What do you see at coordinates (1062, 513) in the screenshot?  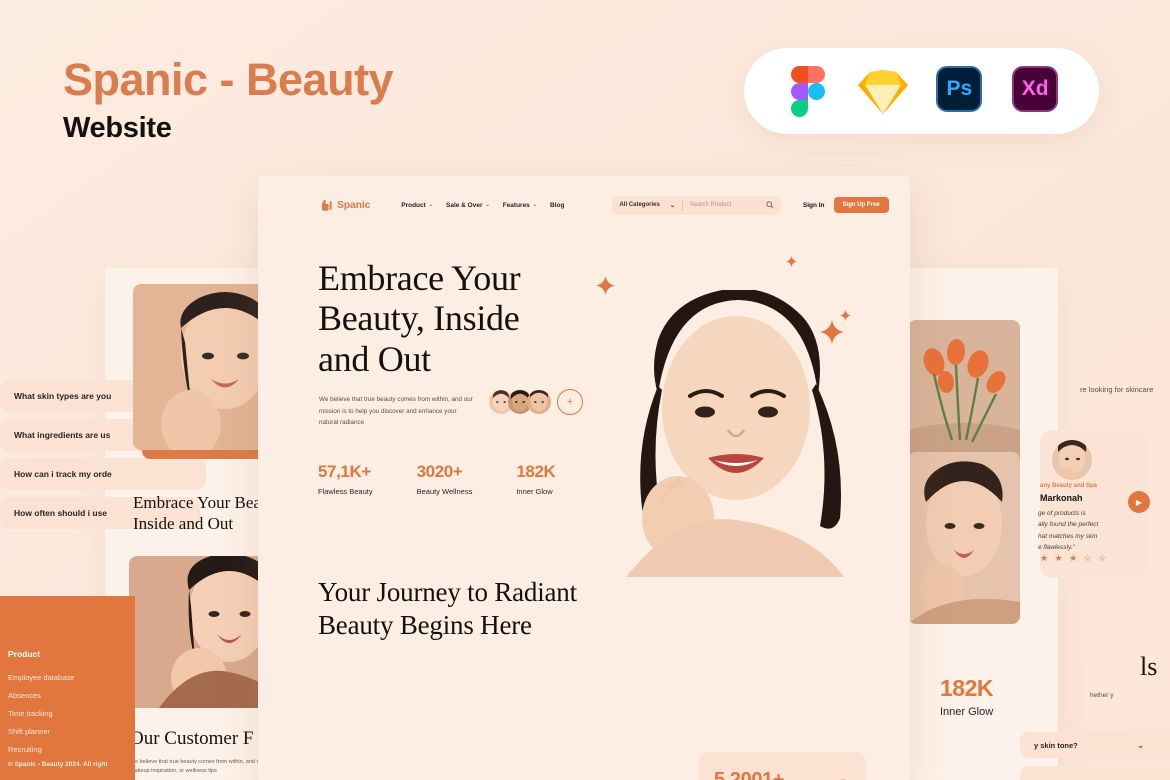 I see `quote-line1: ge of products is` at bounding box center [1062, 513].